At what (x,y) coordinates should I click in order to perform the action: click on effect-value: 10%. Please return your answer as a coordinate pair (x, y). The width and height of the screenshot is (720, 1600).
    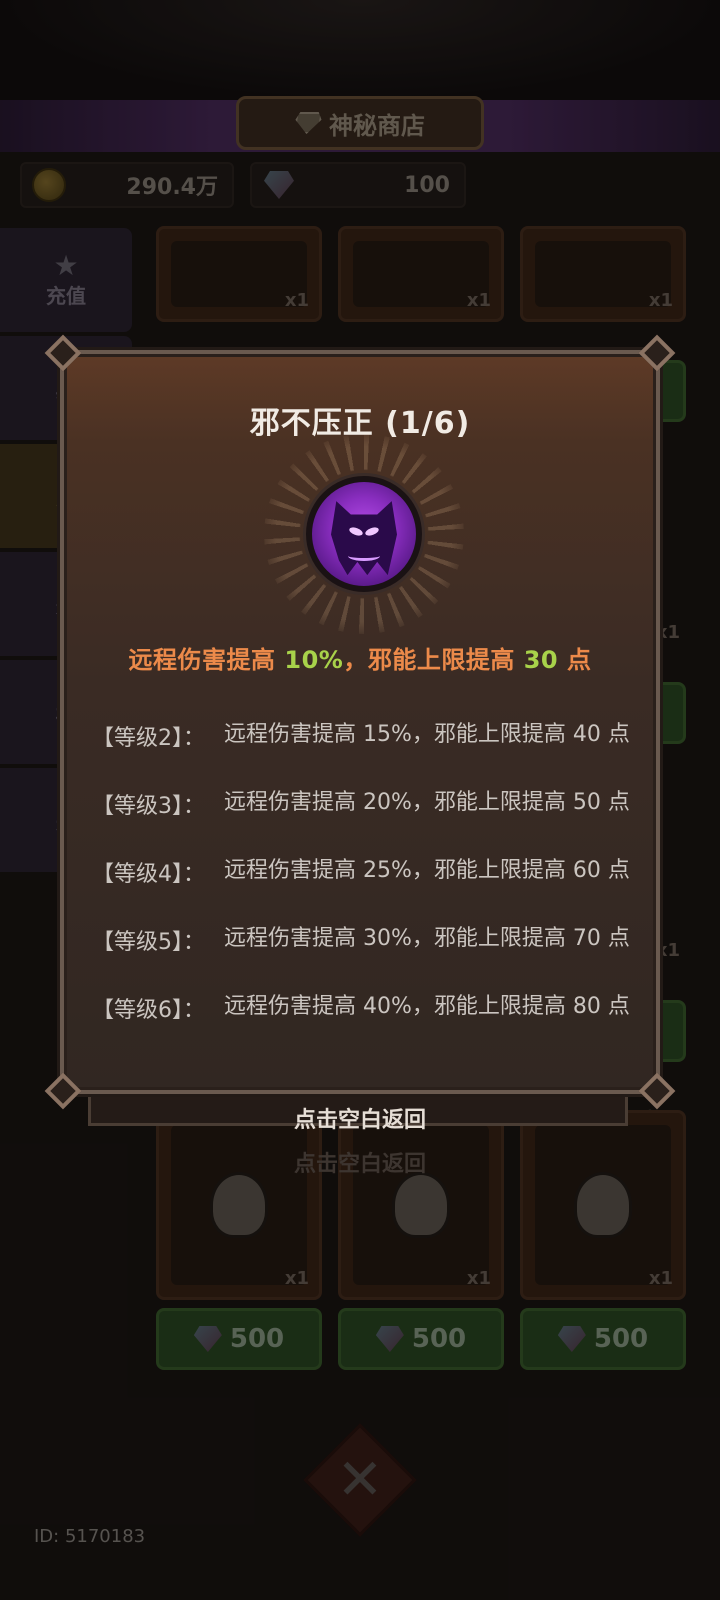
    Looking at the image, I should click on (314, 660).